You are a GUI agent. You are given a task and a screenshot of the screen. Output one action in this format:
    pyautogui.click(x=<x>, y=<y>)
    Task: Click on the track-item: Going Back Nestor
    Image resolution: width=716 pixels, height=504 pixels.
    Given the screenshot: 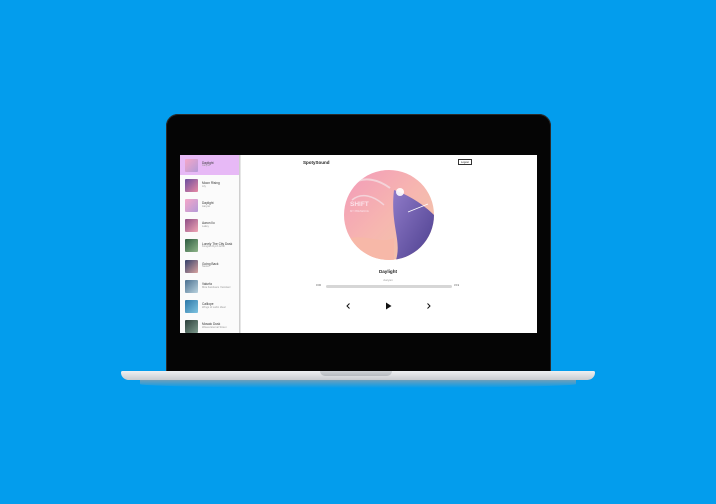 What is the action you would take?
    pyautogui.click(x=210, y=266)
    